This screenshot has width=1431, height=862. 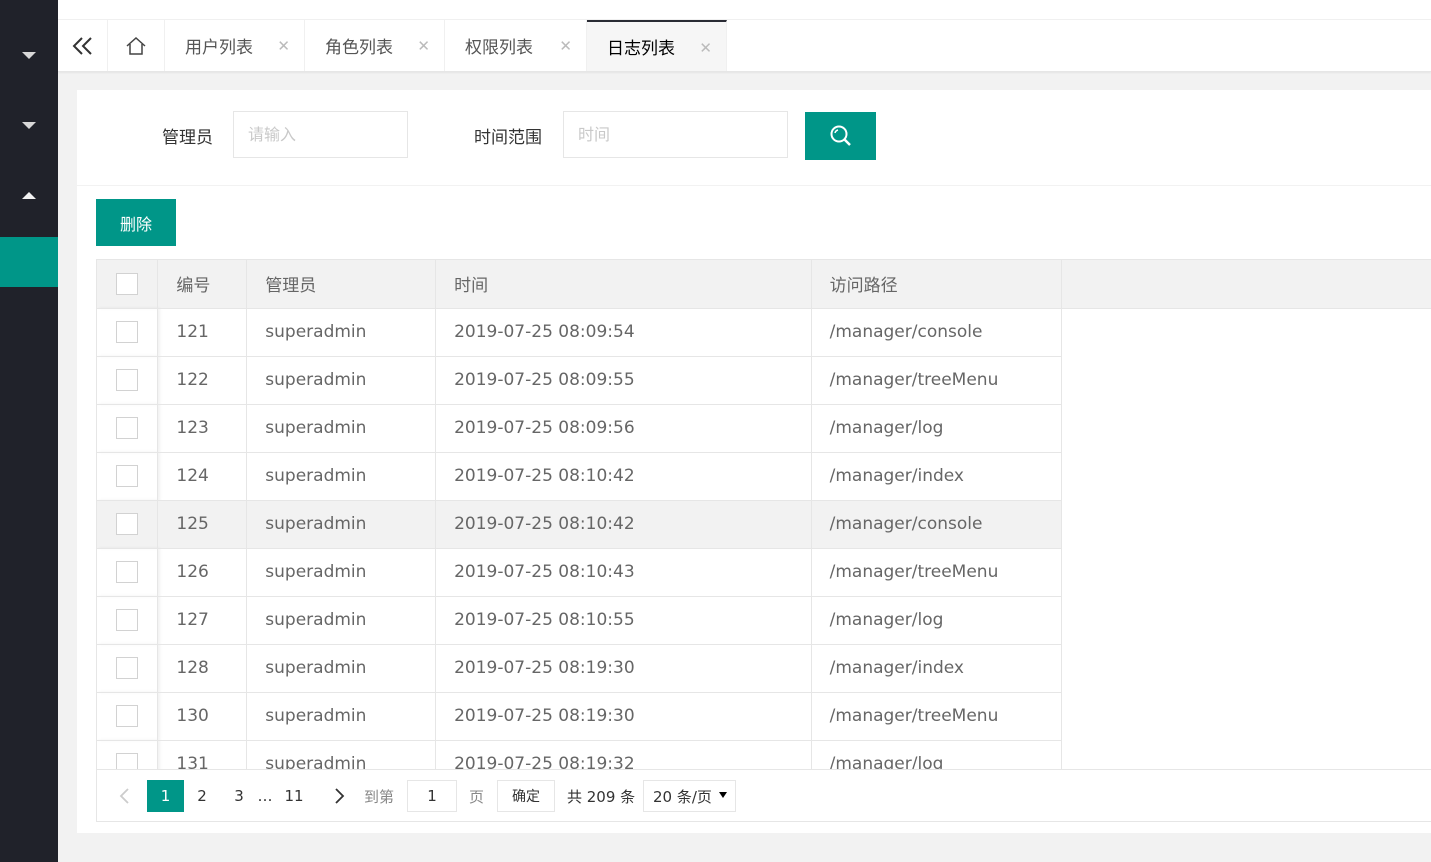 I want to click on search-button, so click(x=840, y=136).